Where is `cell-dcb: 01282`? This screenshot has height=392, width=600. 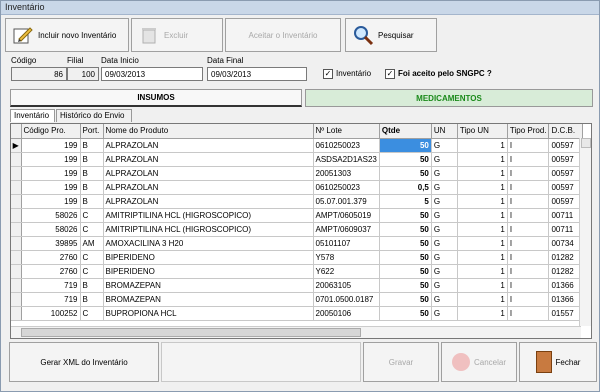 cell-dcb: 01282 is located at coordinates (566, 257).